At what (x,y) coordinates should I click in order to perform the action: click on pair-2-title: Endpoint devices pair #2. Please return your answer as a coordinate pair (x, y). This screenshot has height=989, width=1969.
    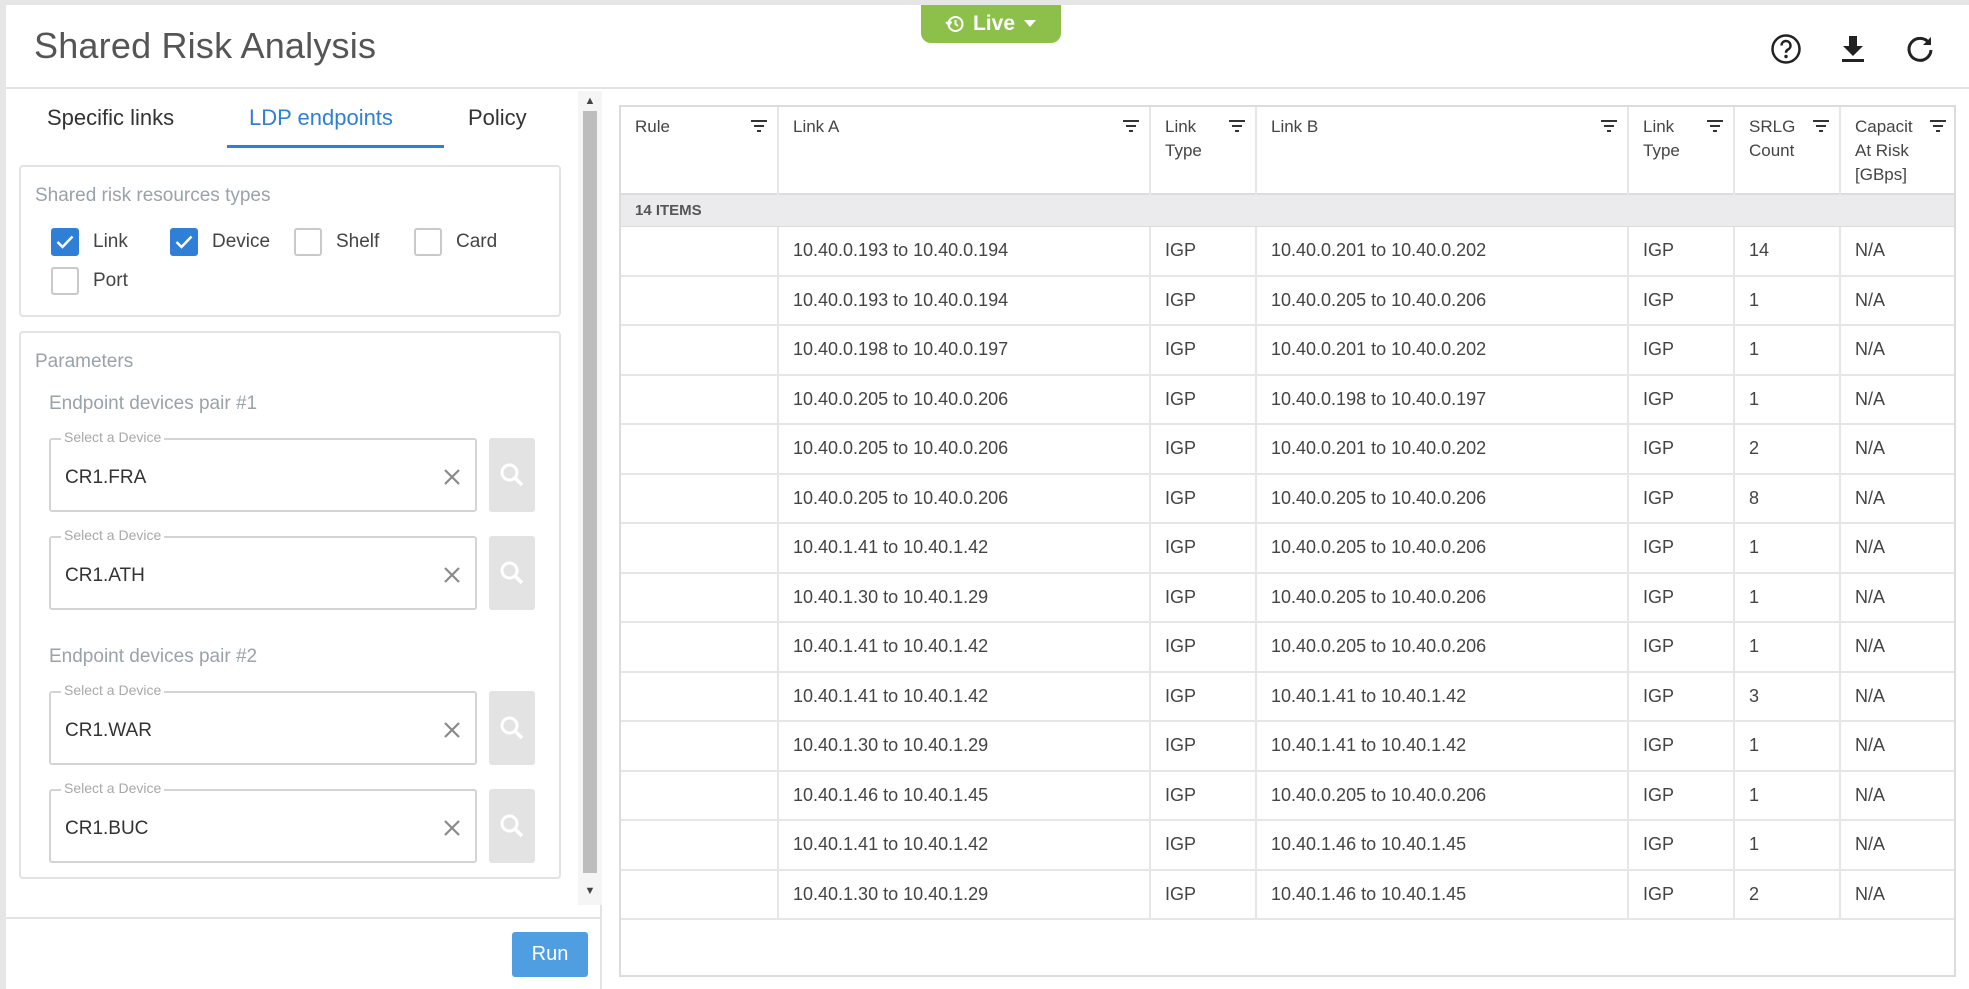
    Looking at the image, I should click on (153, 656).